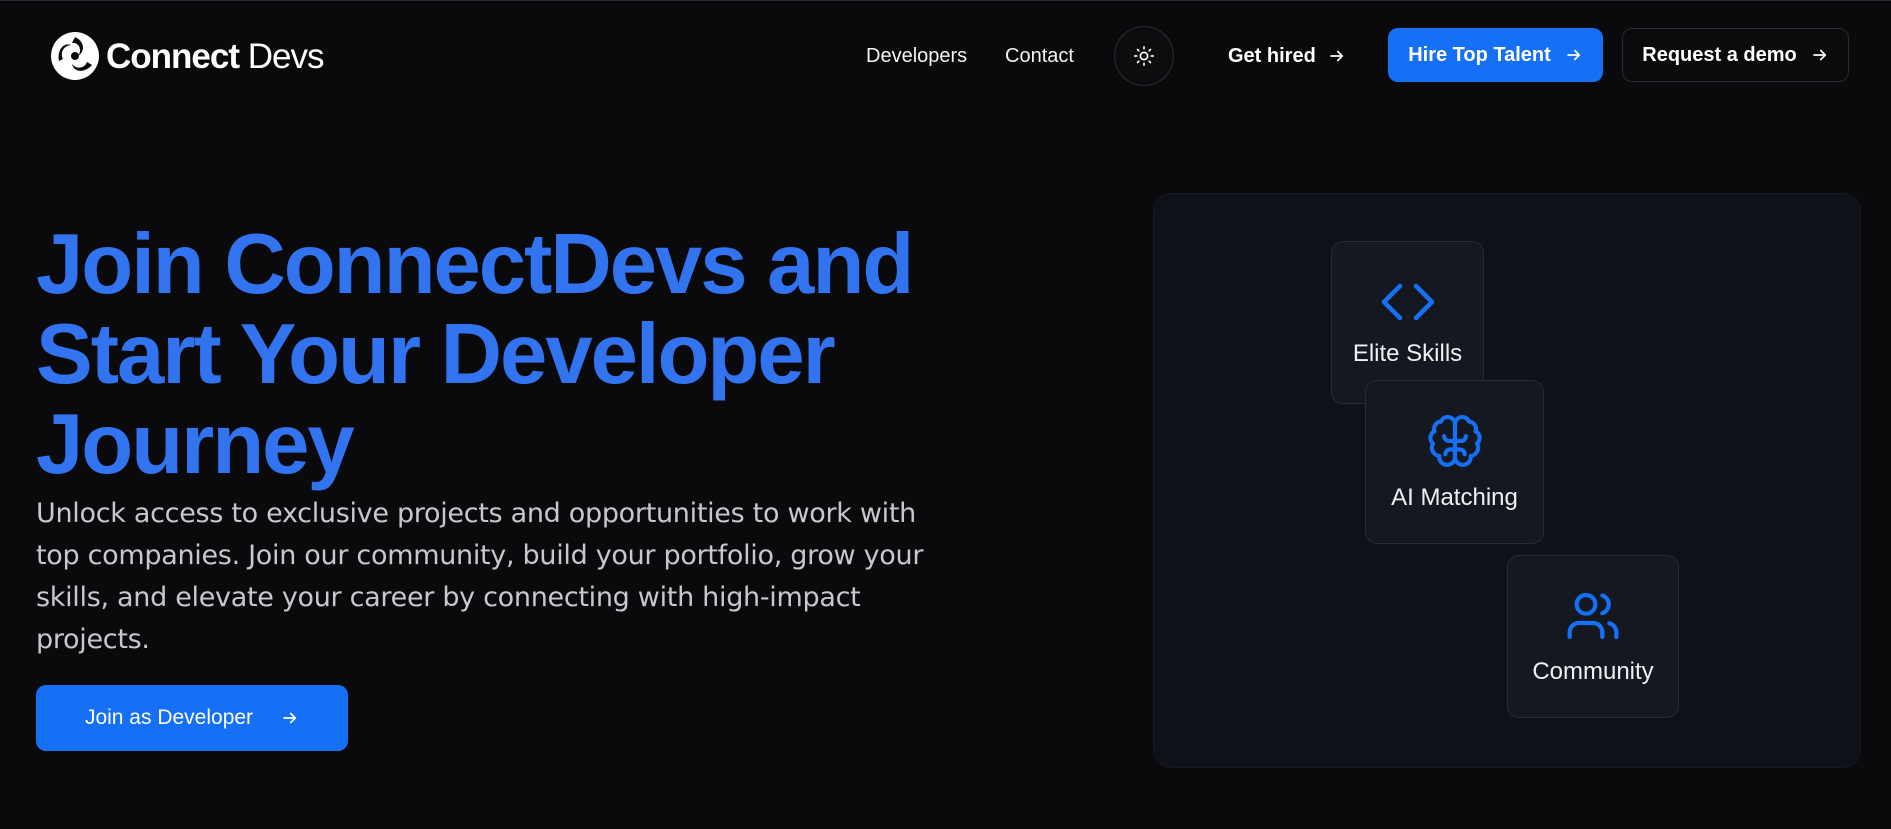  I want to click on join-as-developer-button: Join as Developer, so click(192, 718).